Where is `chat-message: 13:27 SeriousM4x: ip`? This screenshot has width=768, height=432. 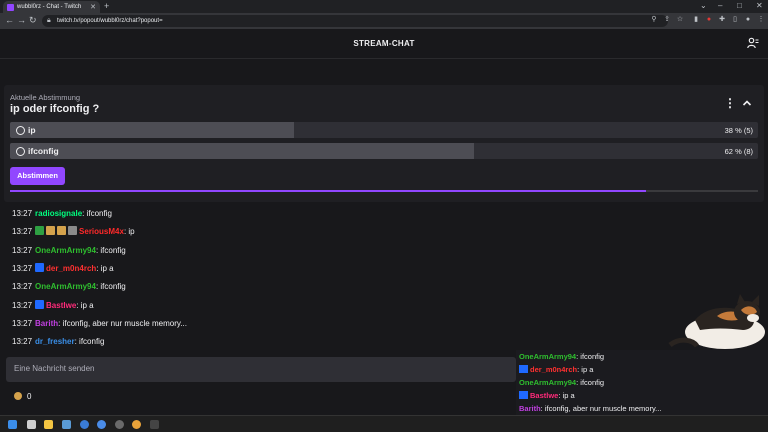
chat-message: 13:27 SeriousM4x: ip is located at coordinates (73, 232).